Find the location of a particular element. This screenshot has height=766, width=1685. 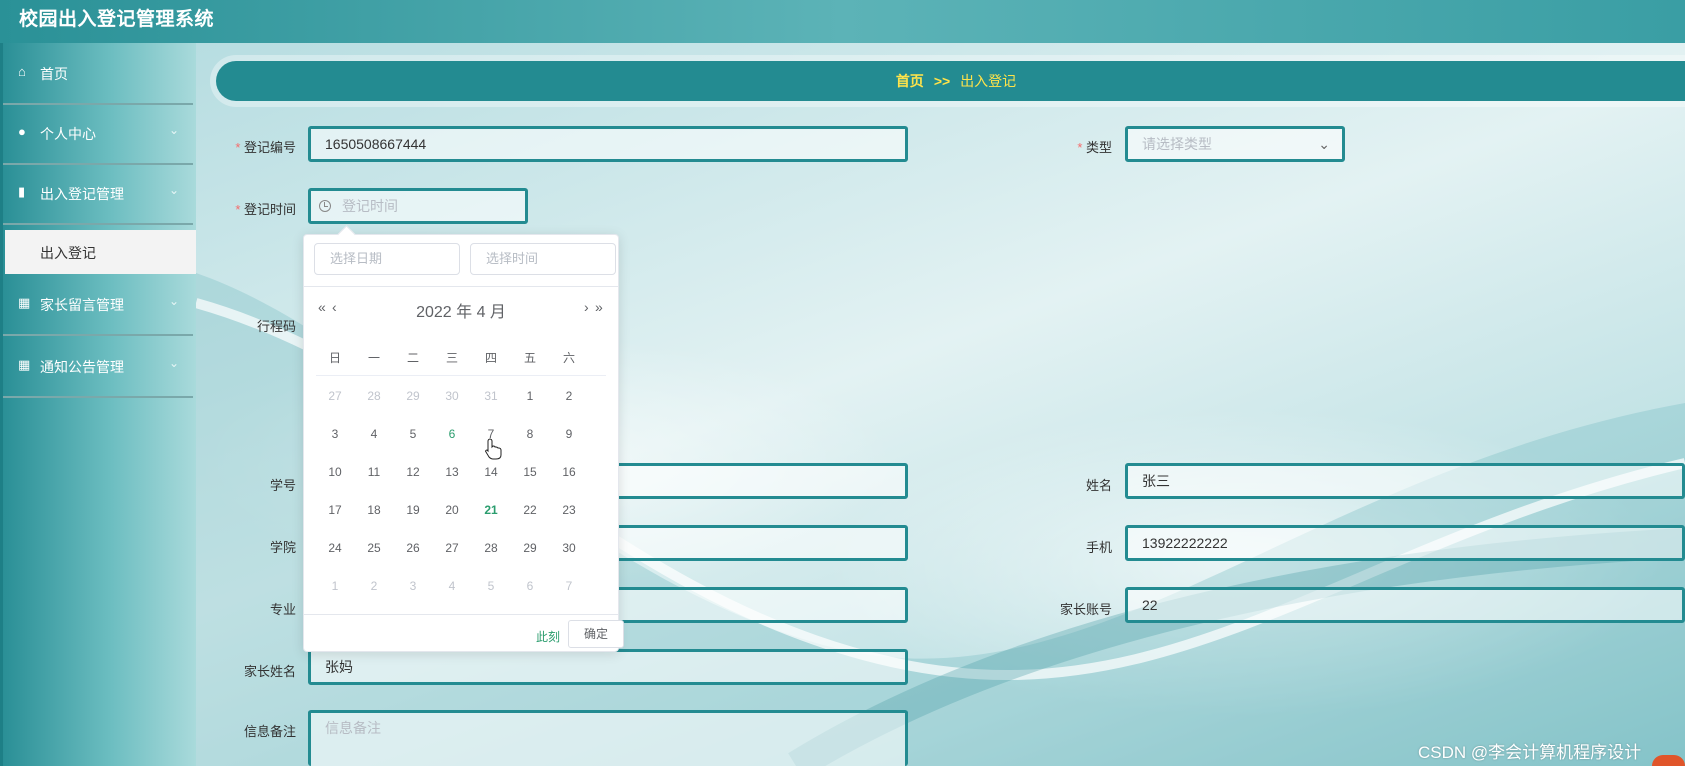

picker-footer-divider is located at coordinates (461, 614).